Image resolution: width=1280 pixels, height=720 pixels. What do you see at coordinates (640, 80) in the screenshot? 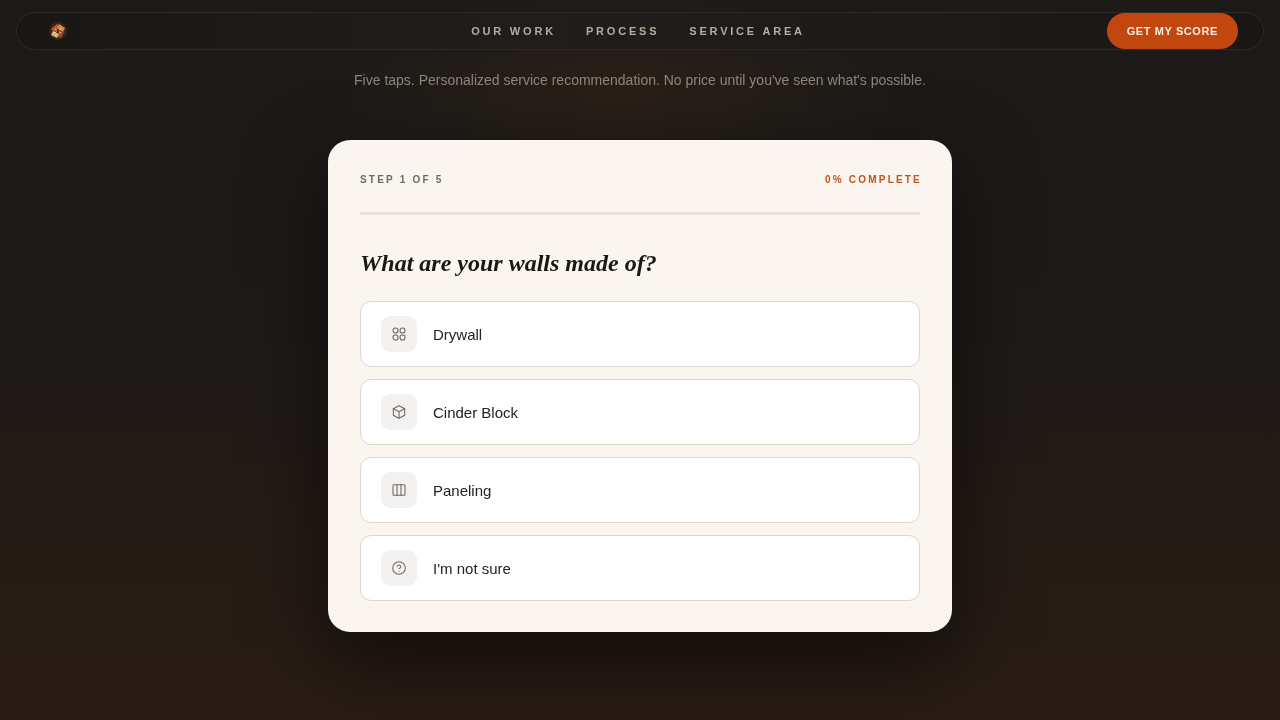
I see `subtitle: Five taps. Personalized service recommendation. No price until you've seen what's possible.` at bounding box center [640, 80].